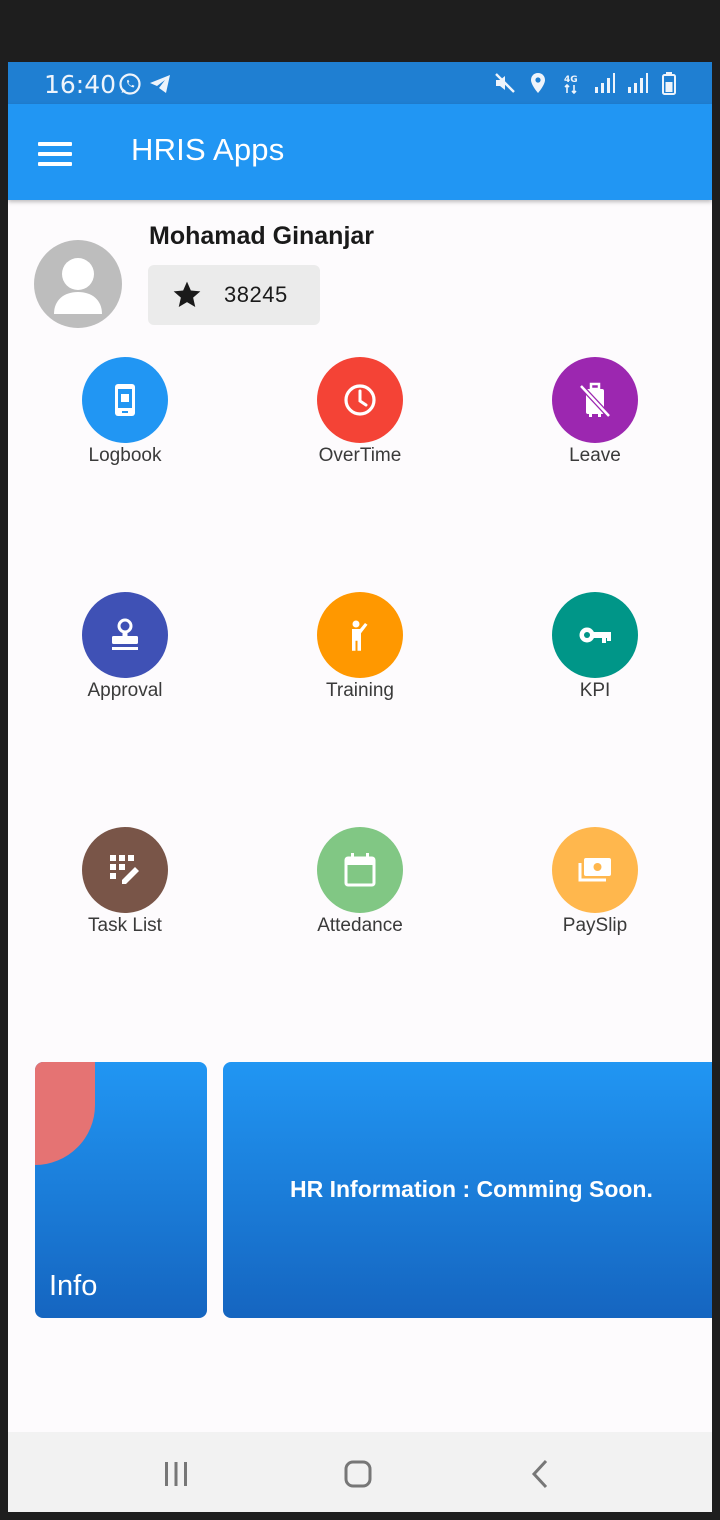  Describe the element at coordinates (360, 925) in the screenshot. I see `menu-label: Attedance` at that location.